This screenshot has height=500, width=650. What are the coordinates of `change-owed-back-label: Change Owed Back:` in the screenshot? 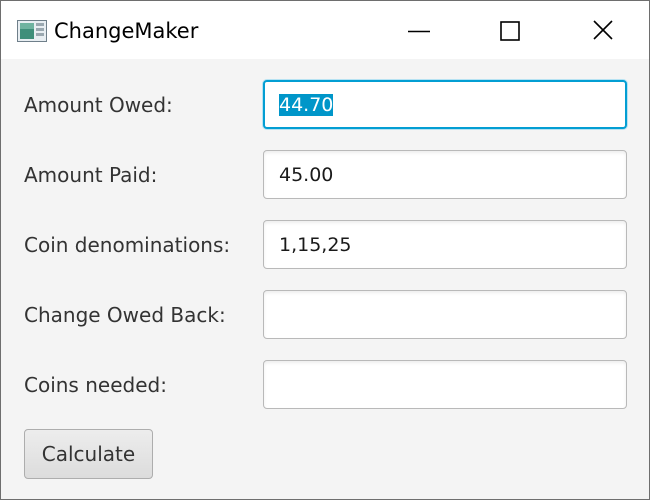 It's located at (125, 315).